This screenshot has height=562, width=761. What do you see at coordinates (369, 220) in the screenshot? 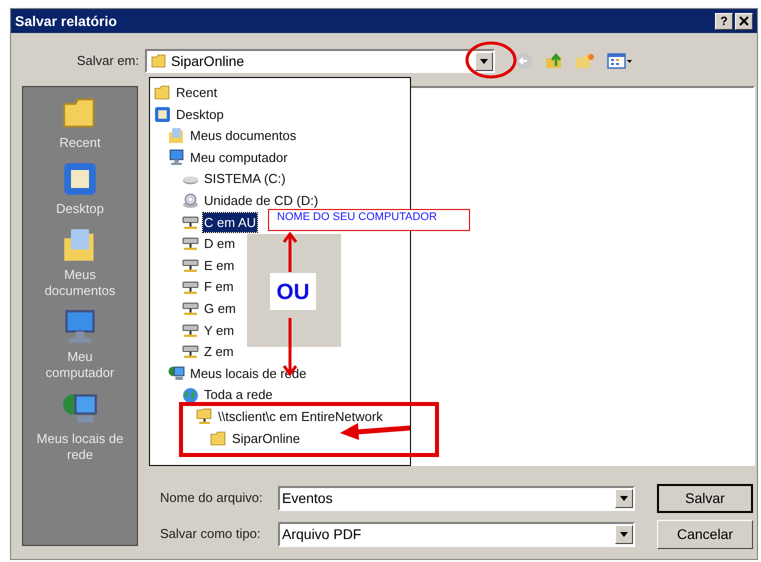
I see `callout-label: NOME DO SEU COMPUTADOR` at bounding box center [369, 220].